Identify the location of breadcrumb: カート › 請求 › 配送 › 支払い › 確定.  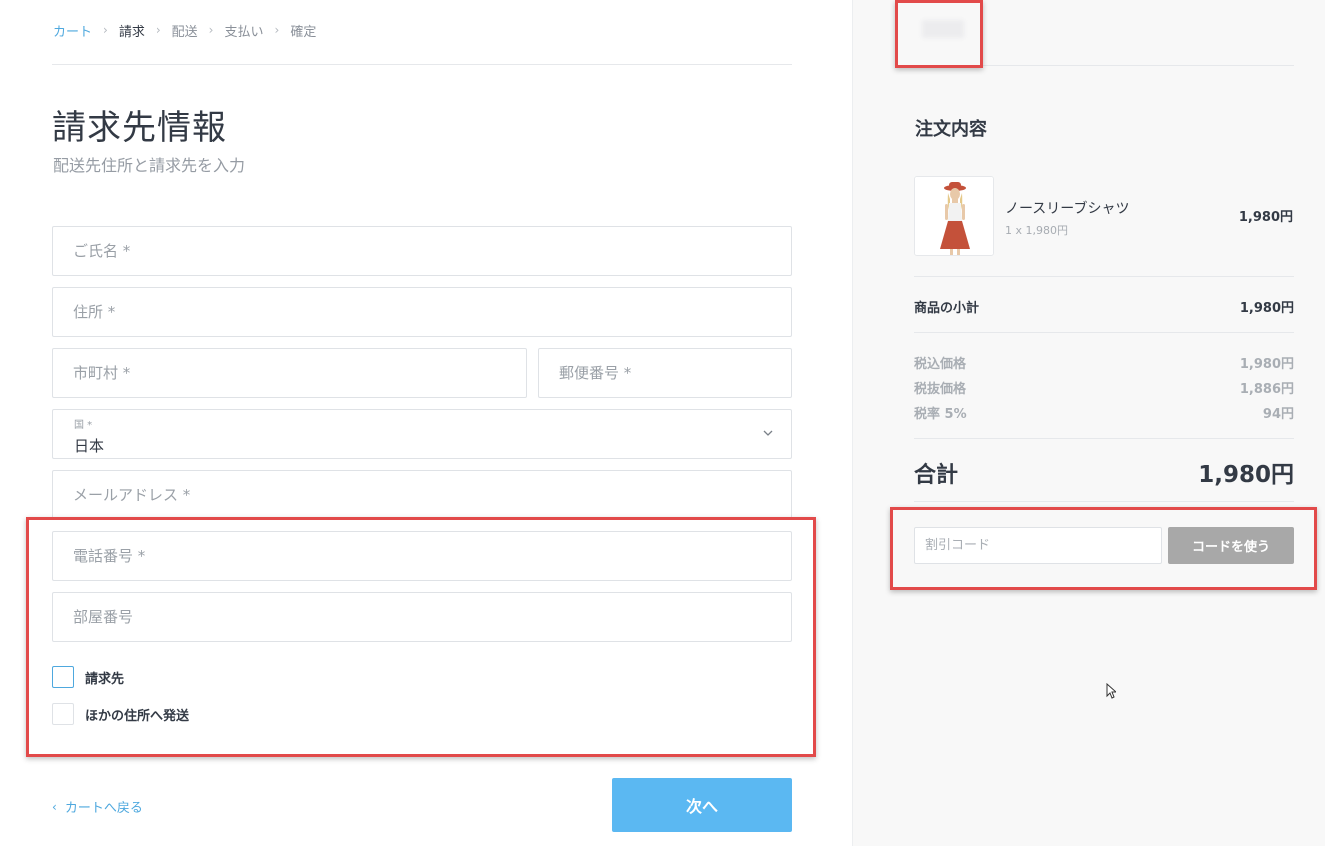
(184, 30).